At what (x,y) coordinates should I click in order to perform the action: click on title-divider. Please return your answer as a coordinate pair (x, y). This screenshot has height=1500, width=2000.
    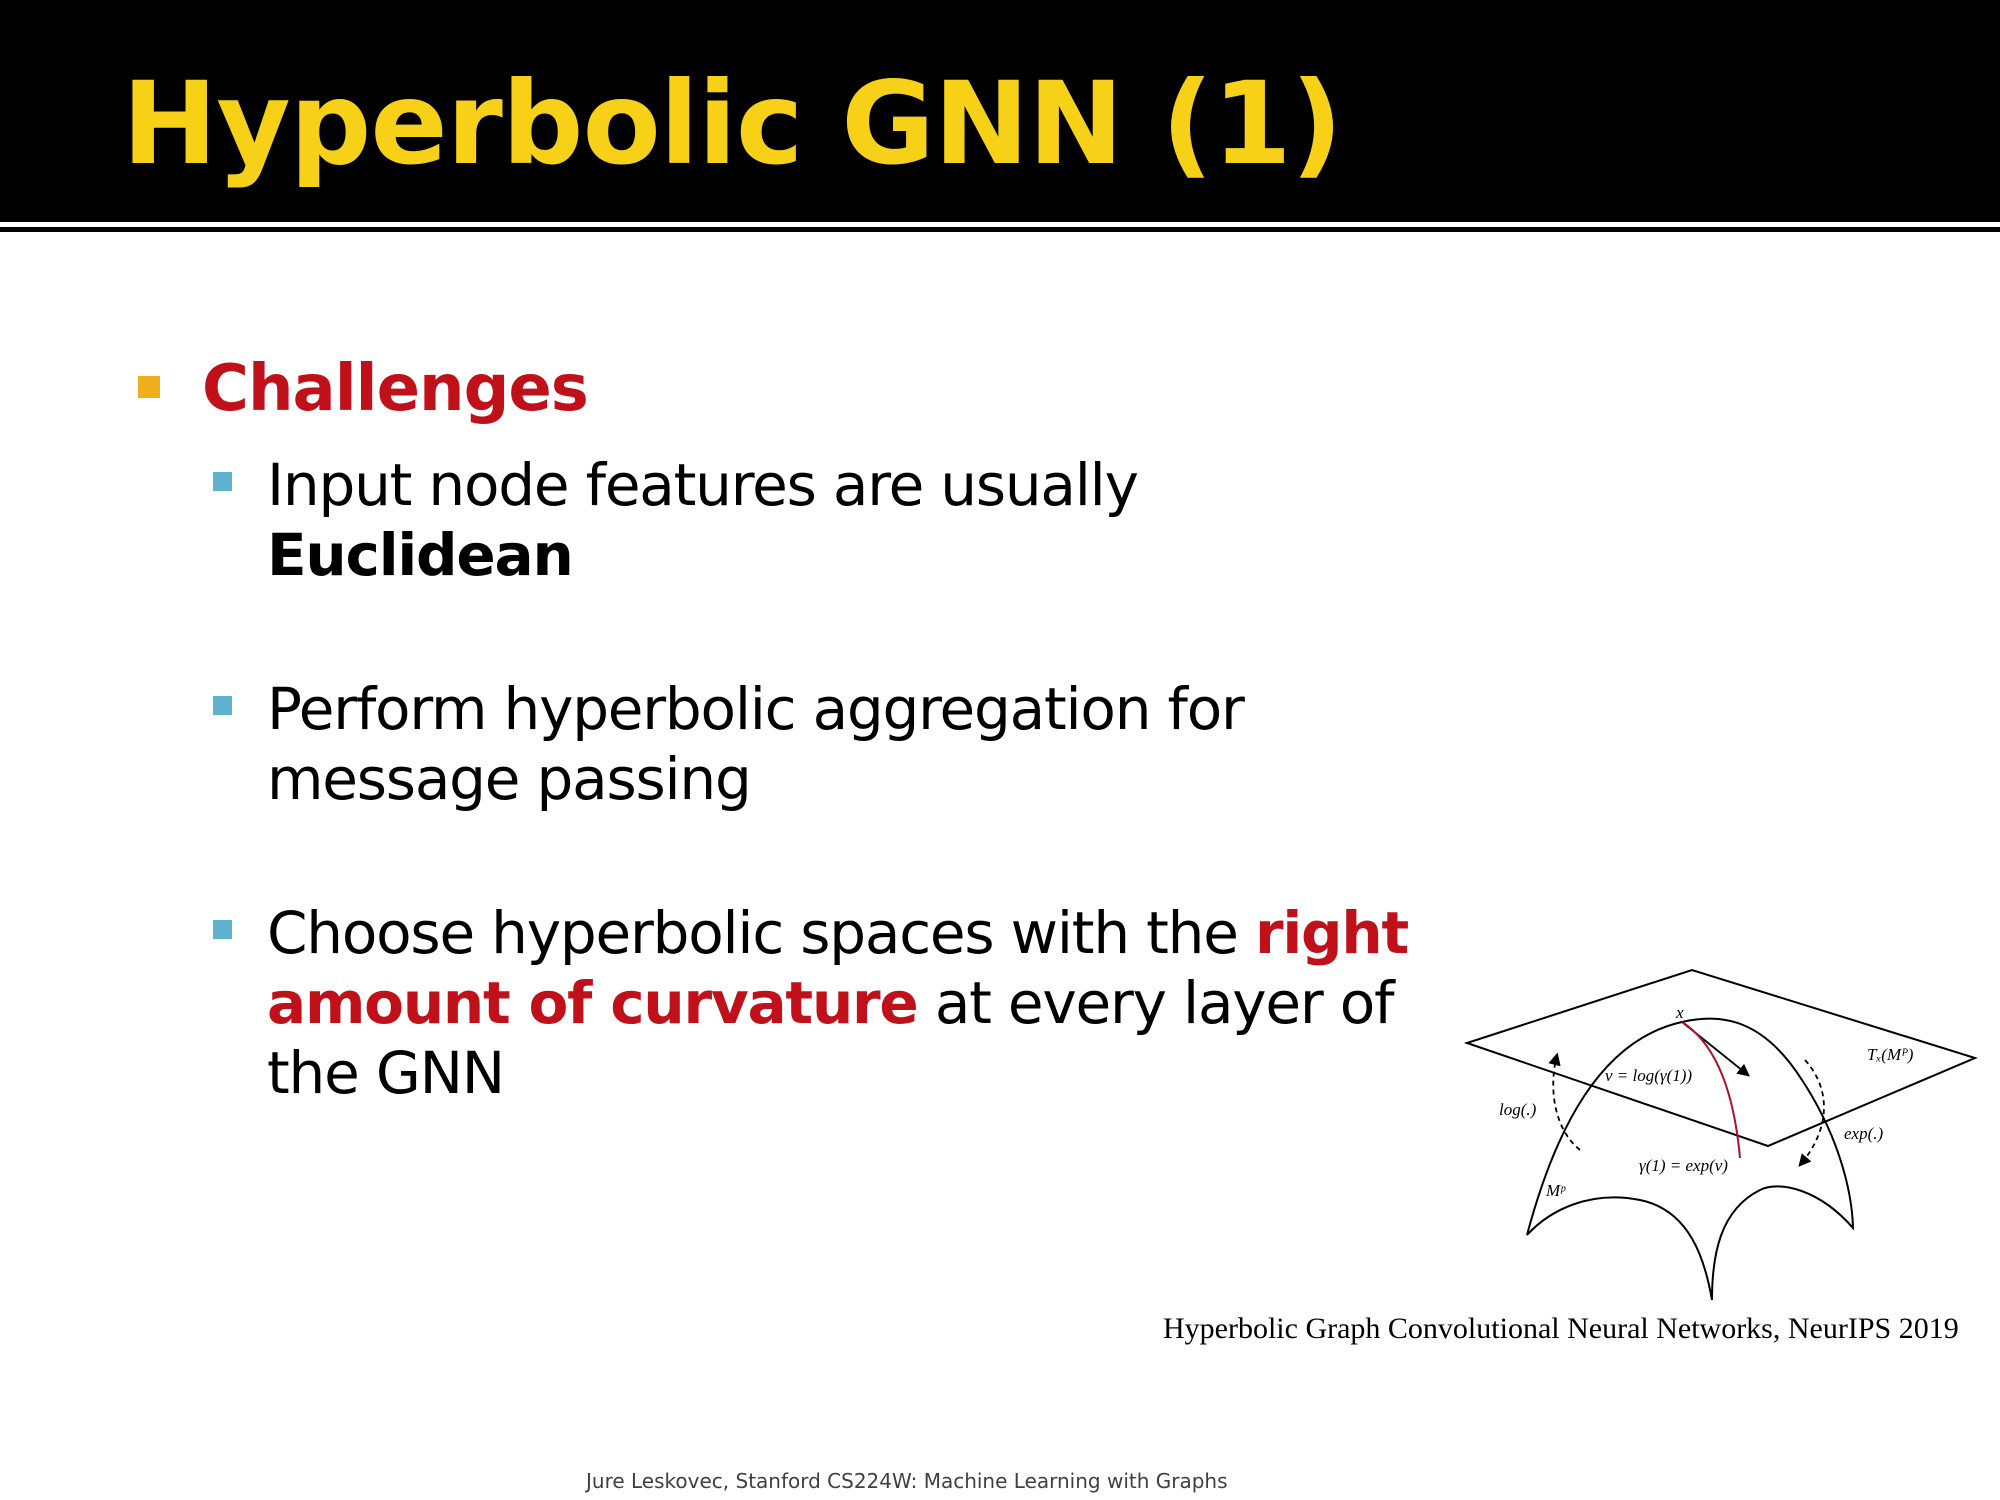
    Looking at the image, I should click on (1000, 229).